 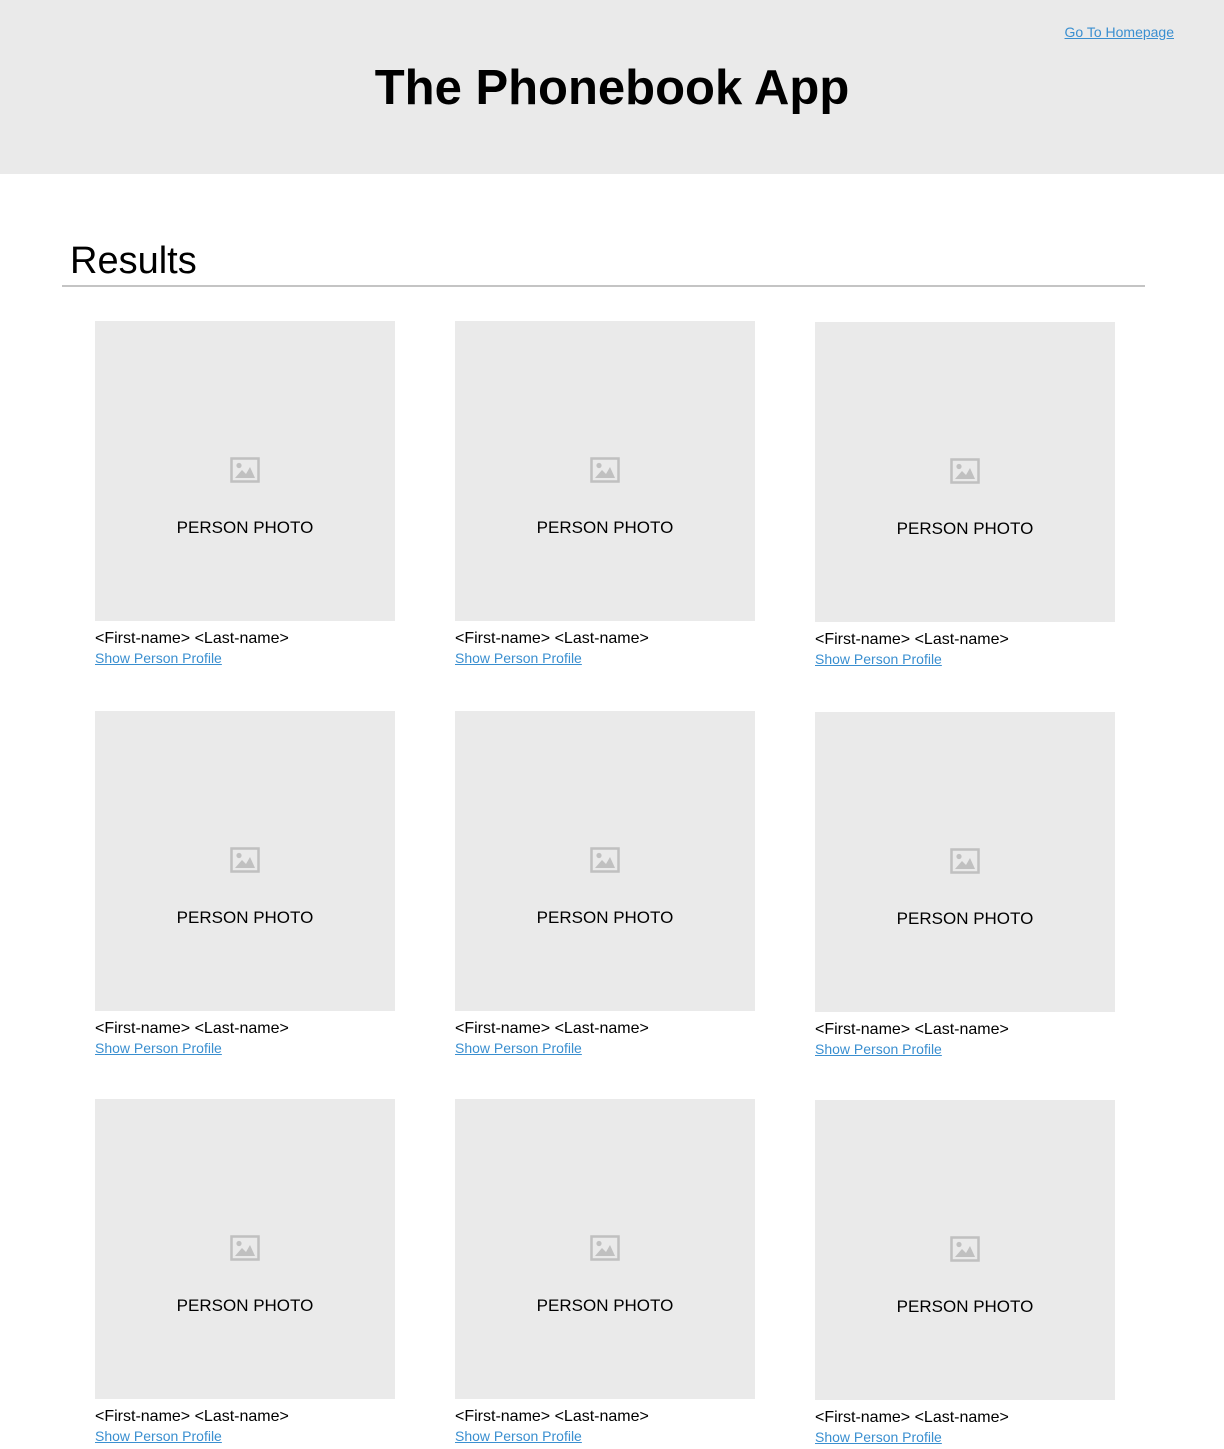 I want to click on results-divider, so click(x=603, y=286).